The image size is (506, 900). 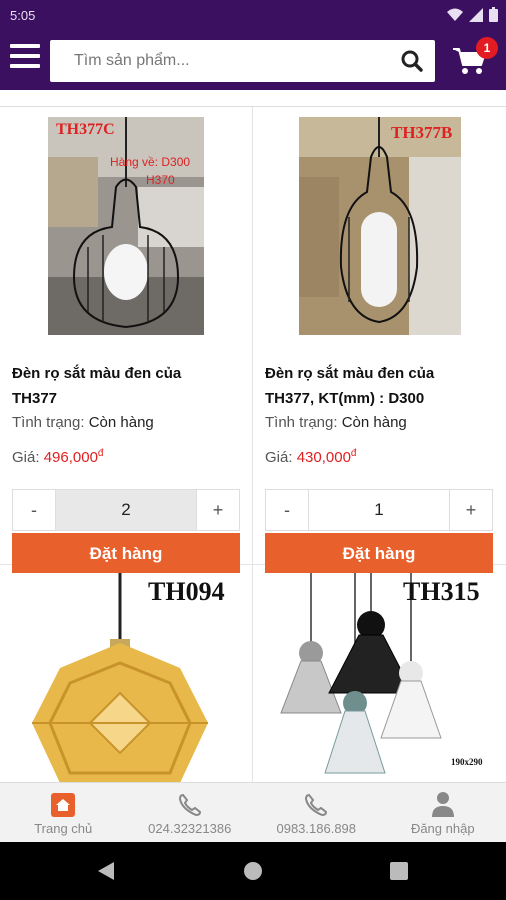 I want to click on app-bar: 1, so click(x=253, y=61).